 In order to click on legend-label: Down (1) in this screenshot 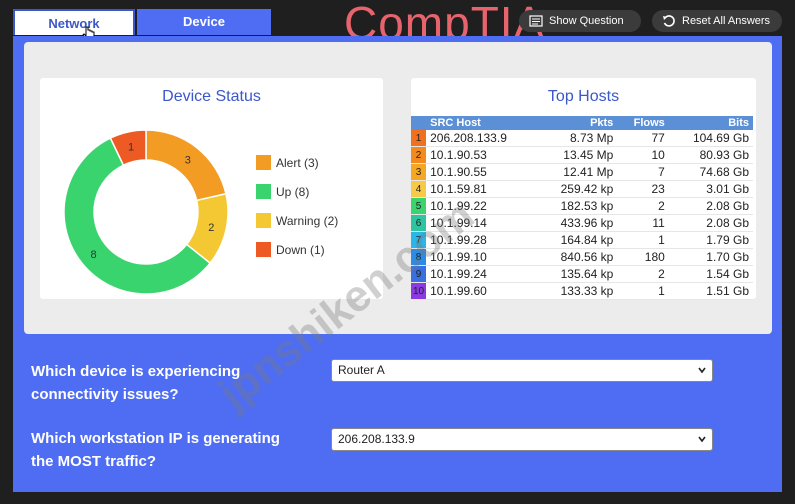, I will do `click(300, 250)`.